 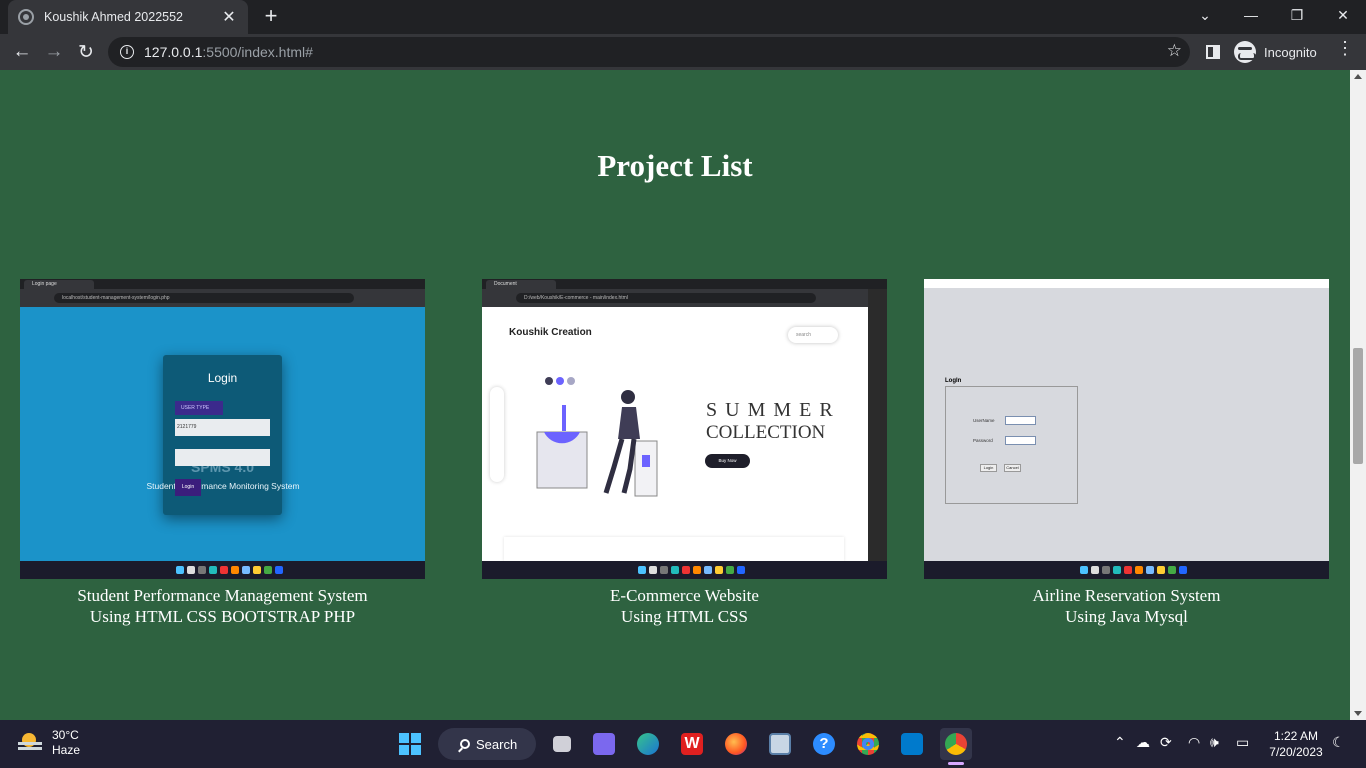 I want to click on taskbar-search-label: Search, so click(x=497, y=744).